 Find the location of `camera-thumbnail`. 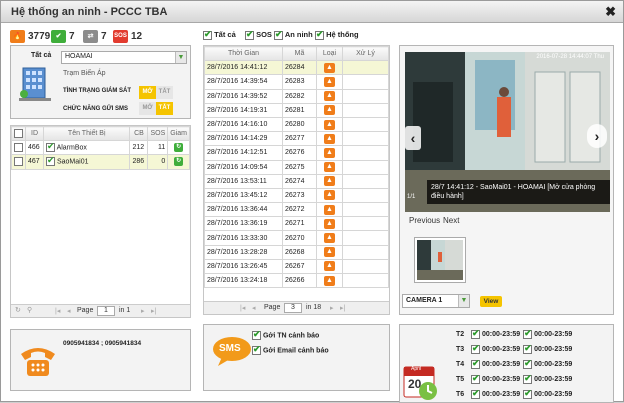

camera-thumbnail is located at coordinates (440, 260).